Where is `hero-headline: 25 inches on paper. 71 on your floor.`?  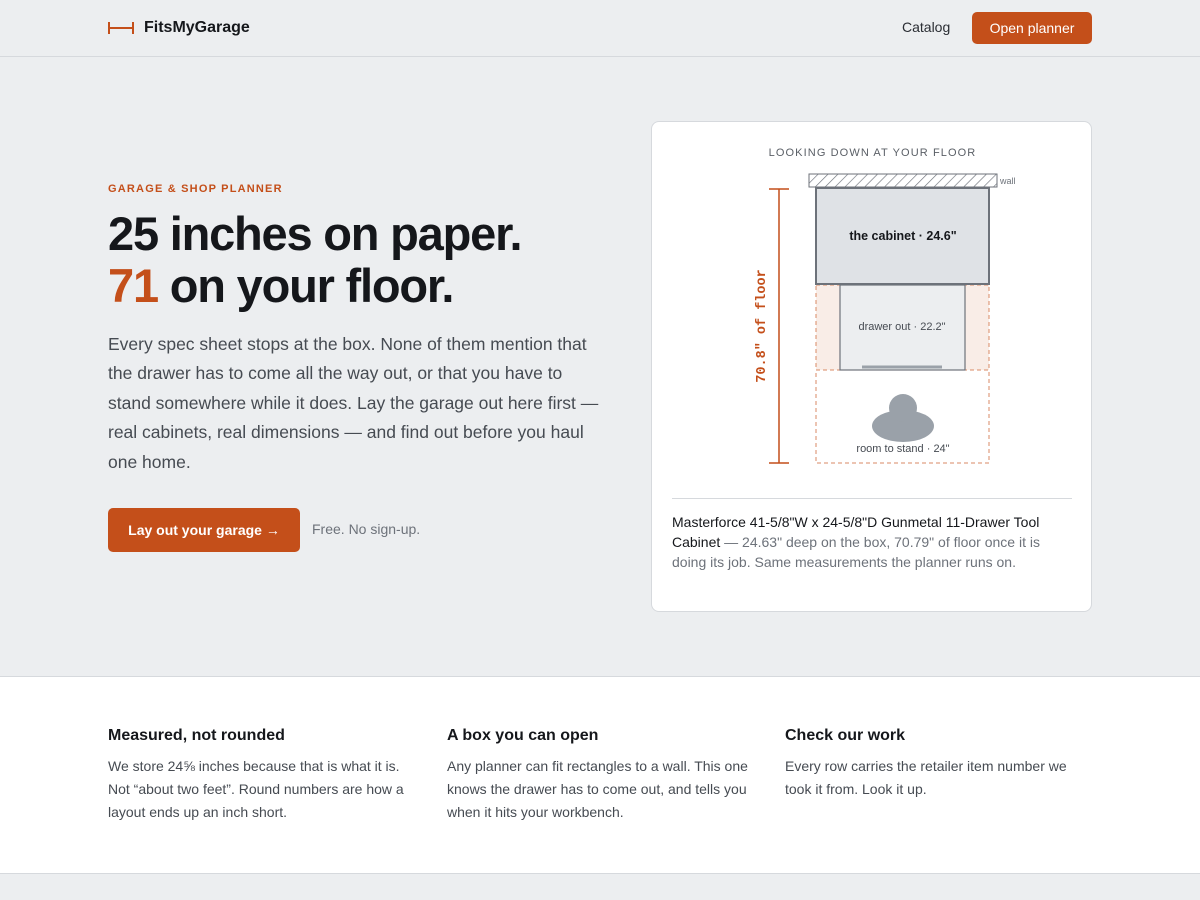
hero-headline: 25 inches on paper. 71 on your floor. is located at coordinates (368, 260).